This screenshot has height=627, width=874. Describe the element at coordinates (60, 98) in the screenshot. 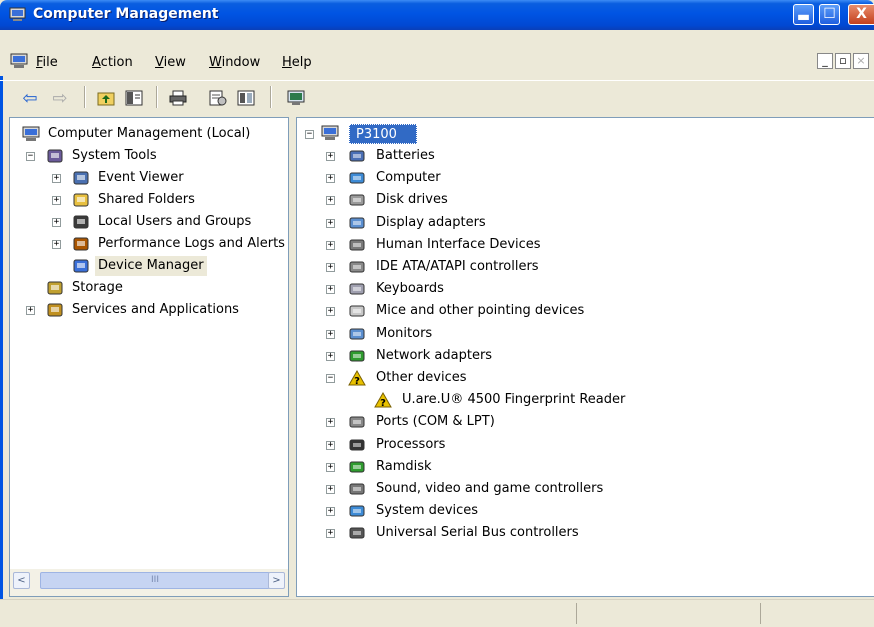

I see `forward-button: ⇨` at that location.